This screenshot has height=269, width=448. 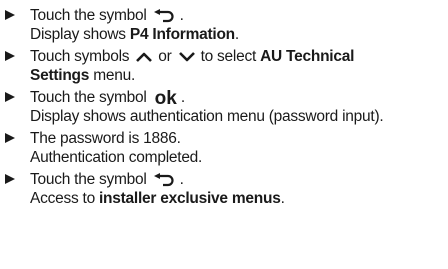 I want to click on step-3-line-1: Touch the symbol ok., so click(x=107, y=98).